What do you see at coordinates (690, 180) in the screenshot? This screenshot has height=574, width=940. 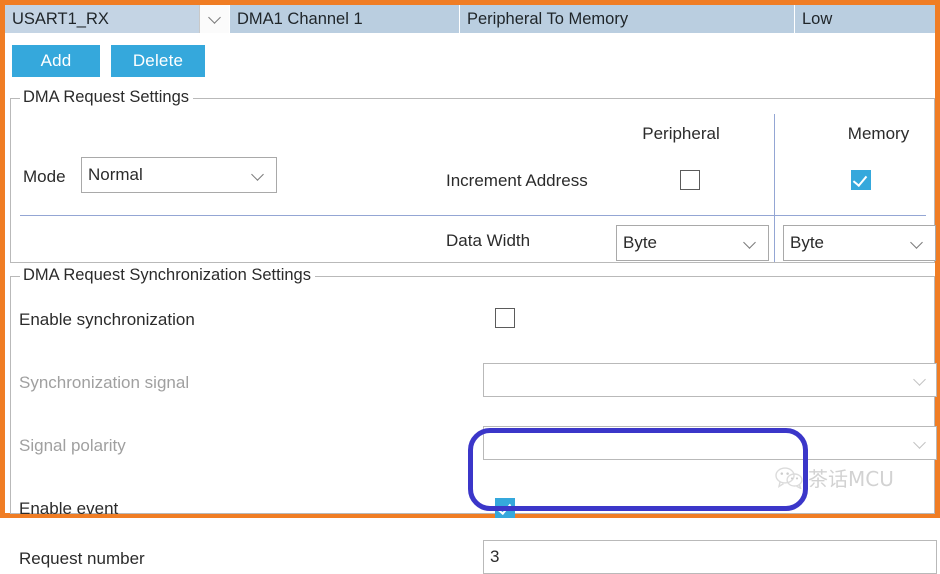 I see `increment-address-peripheral-checkbox` at bounding box center [690, 180].